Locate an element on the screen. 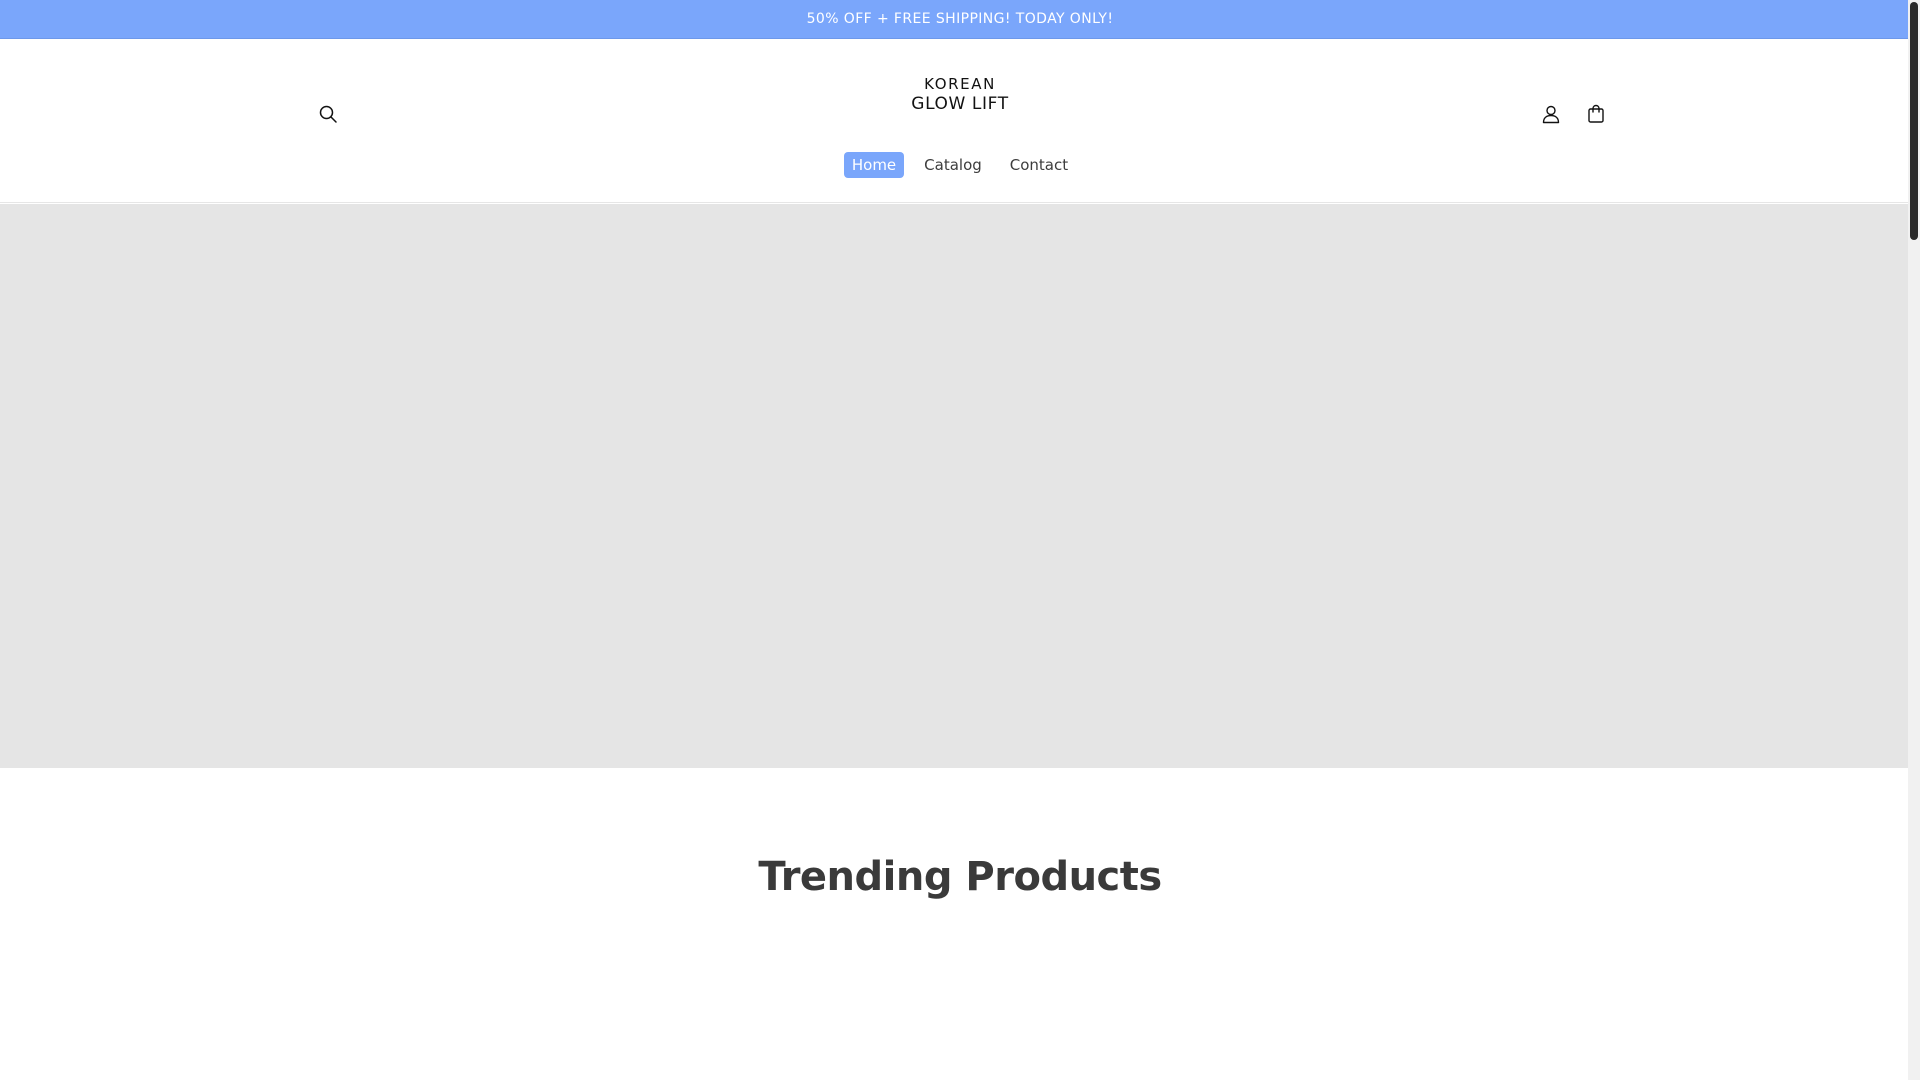  search-icon is located at coordinates (328, 114).